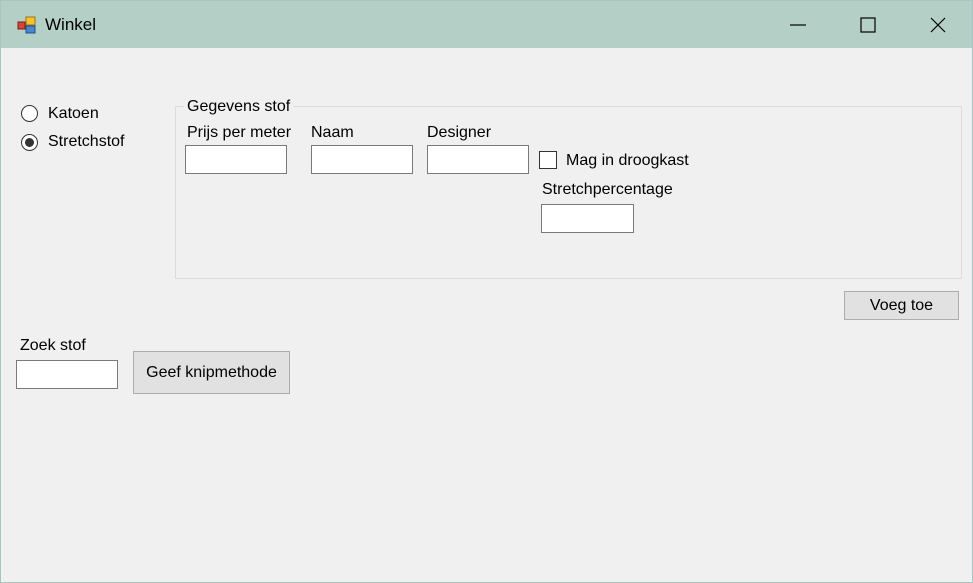 The image size is (973, 583). I want to click on close-icon, so click(938, 24).